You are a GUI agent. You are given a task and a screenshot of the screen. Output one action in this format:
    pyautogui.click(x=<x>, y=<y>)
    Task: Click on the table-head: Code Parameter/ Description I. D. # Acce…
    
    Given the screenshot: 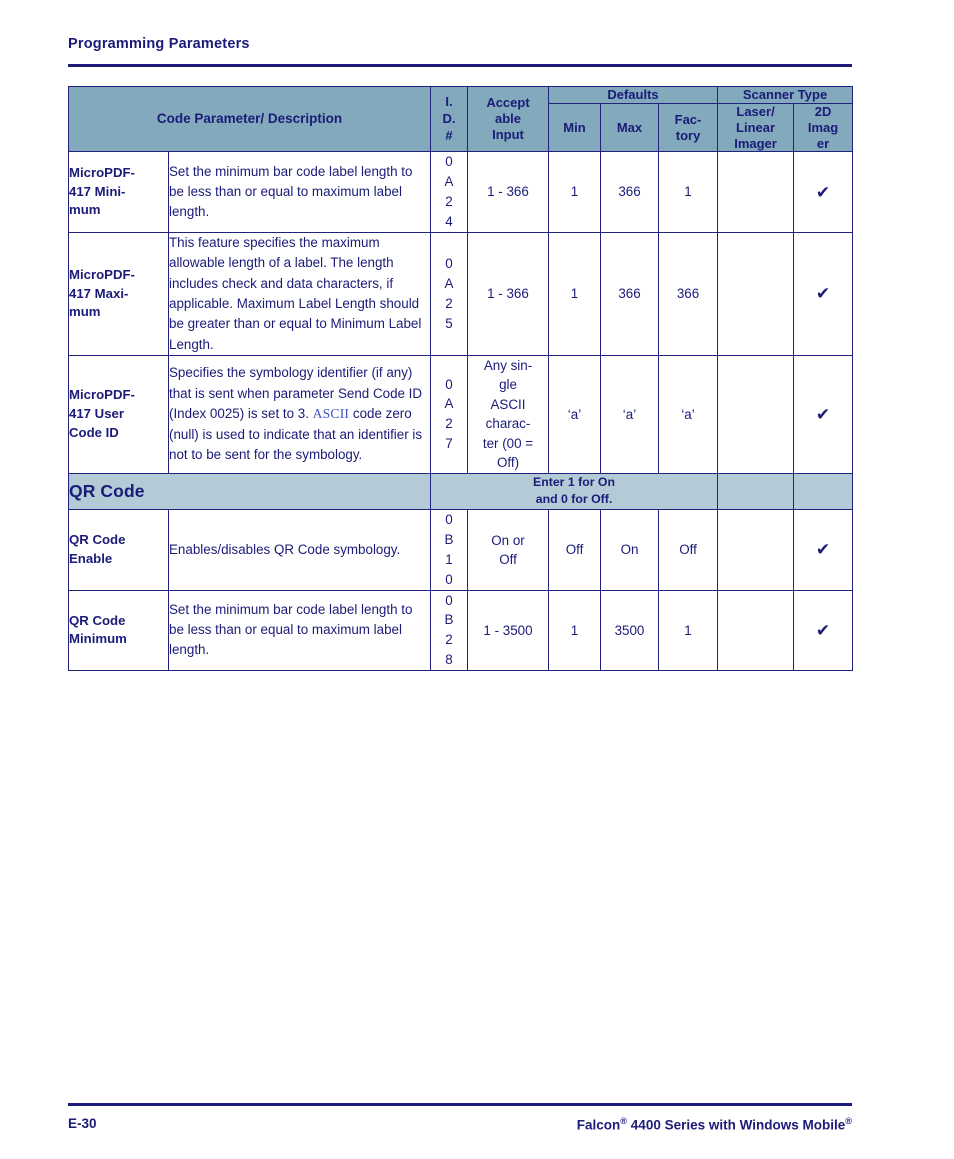 What is the action you would take?
    pyautogui.click(x=461, y=119)
    